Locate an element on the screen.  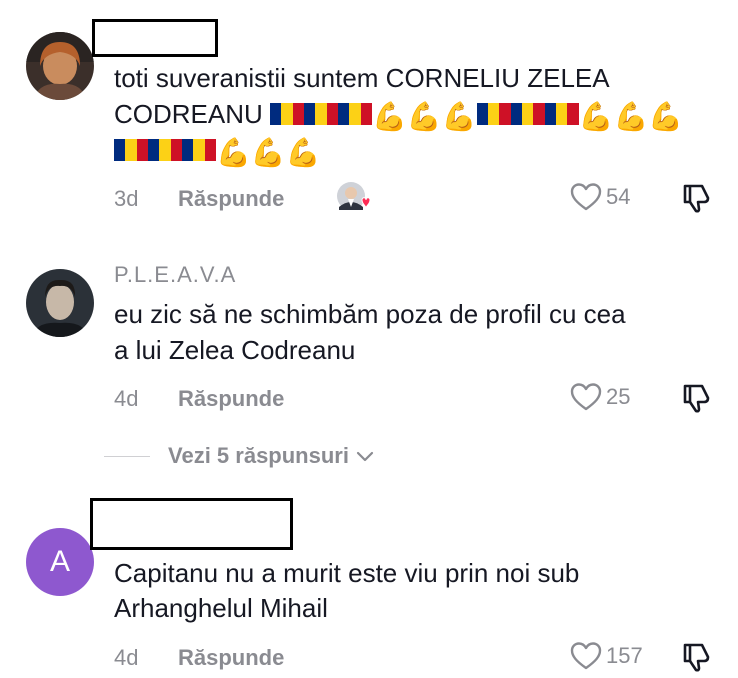
comment-text-line-1: toti suveranistii suntem CORNELIU ZELEA is located at coordinates (362, 78).